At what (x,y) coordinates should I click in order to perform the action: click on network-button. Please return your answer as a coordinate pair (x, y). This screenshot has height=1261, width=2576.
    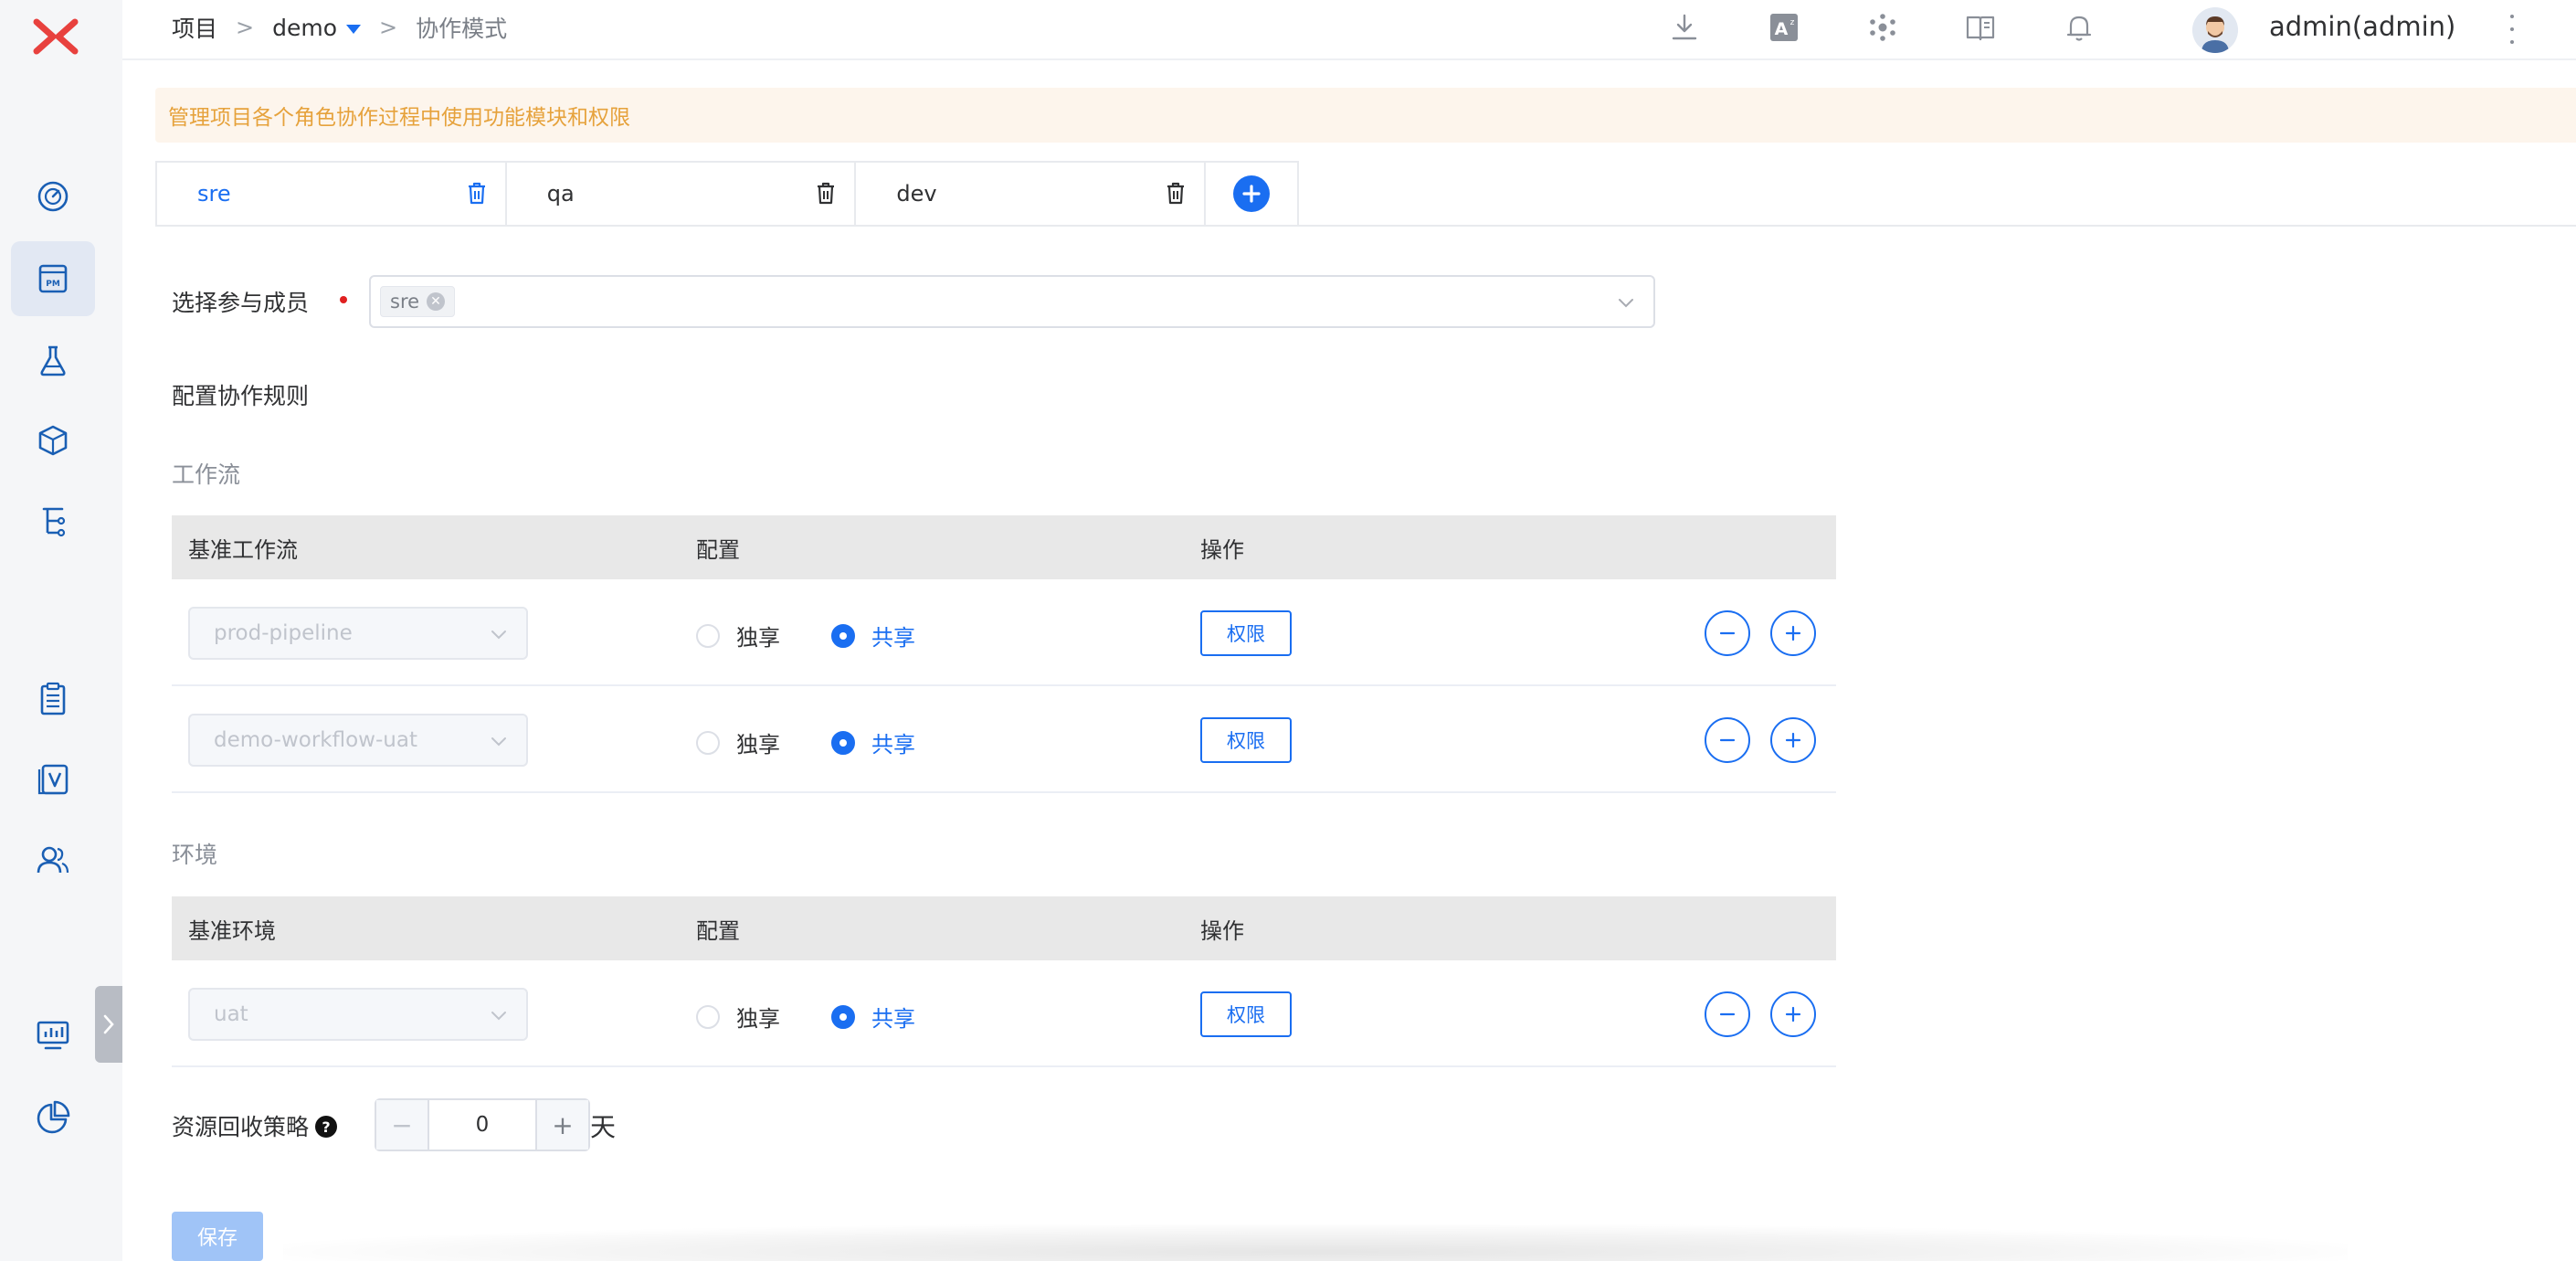
    Looking at the image, I should click on (1882, 28).